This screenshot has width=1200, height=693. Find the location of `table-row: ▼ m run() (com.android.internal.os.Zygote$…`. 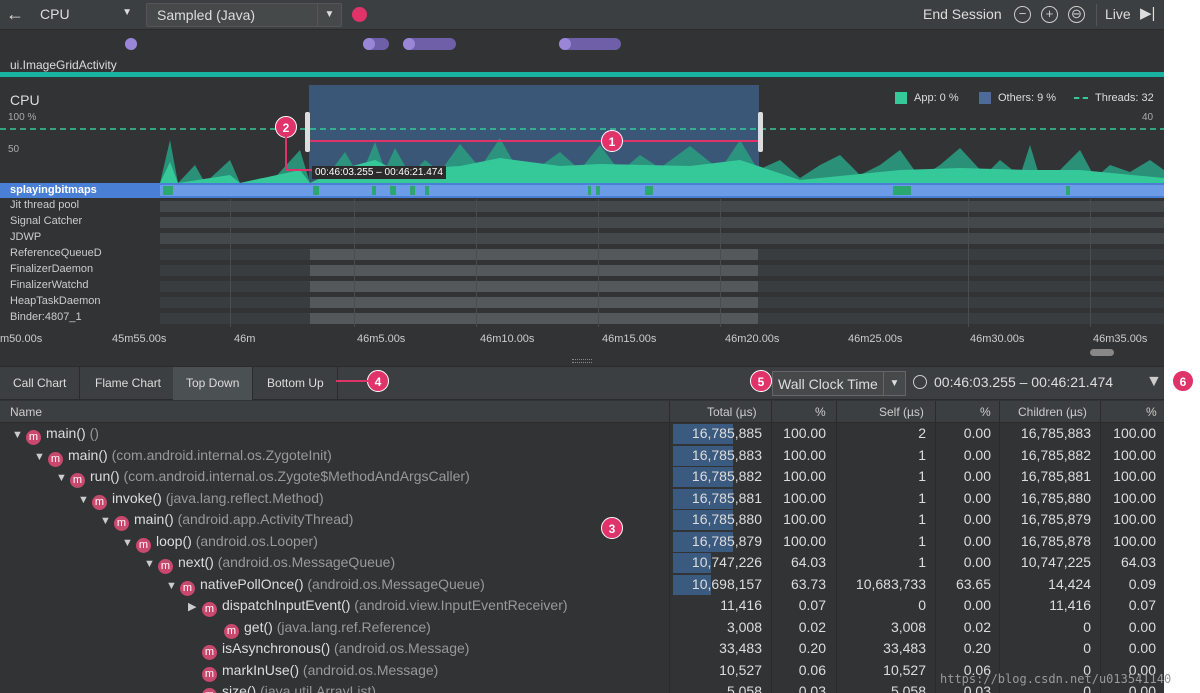

table-row: ▼ m run() (com.android.internal.os.Zygote$… is located at coordinates (582, 477).